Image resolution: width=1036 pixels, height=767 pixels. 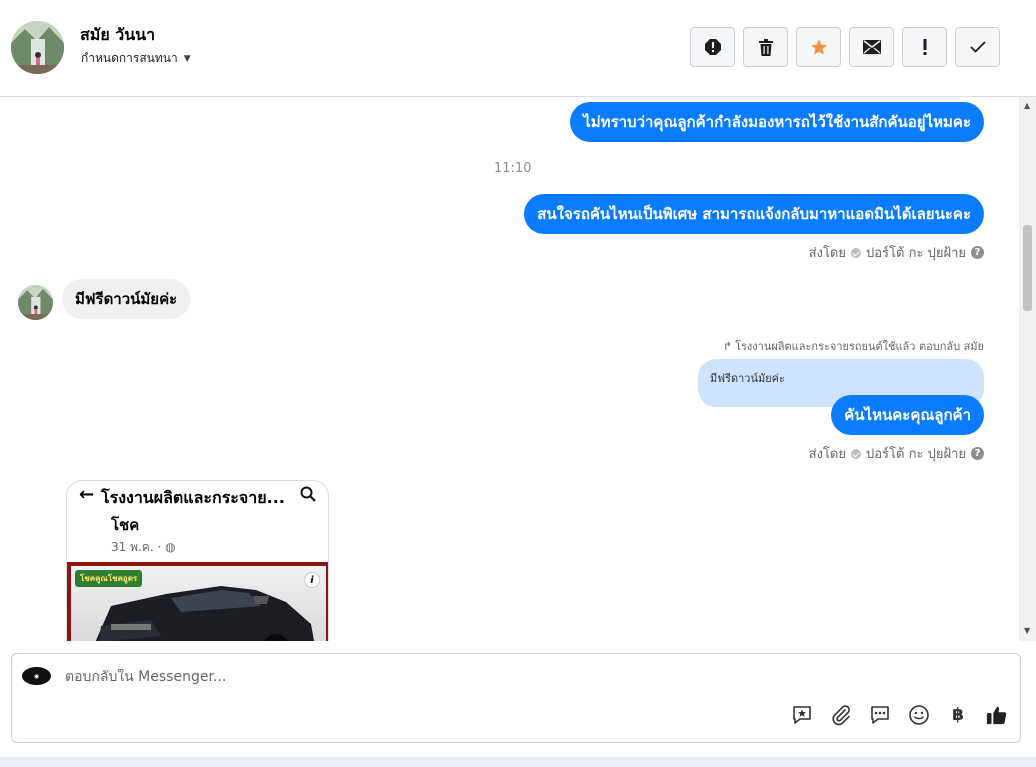 What do you see at coordinates (513, 168) in the screenshot?
I see `message-timestamp: 11:10` at bounding box center [513, 168].